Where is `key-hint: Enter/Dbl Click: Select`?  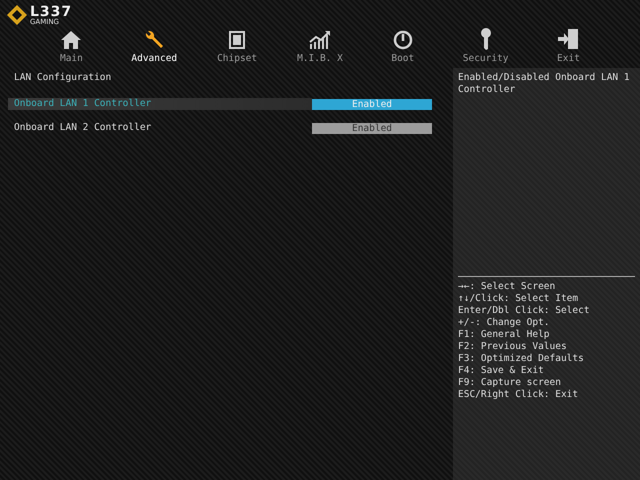
key-hint: Enter/Dbl Click: Select is located at coordinates (524, 311).